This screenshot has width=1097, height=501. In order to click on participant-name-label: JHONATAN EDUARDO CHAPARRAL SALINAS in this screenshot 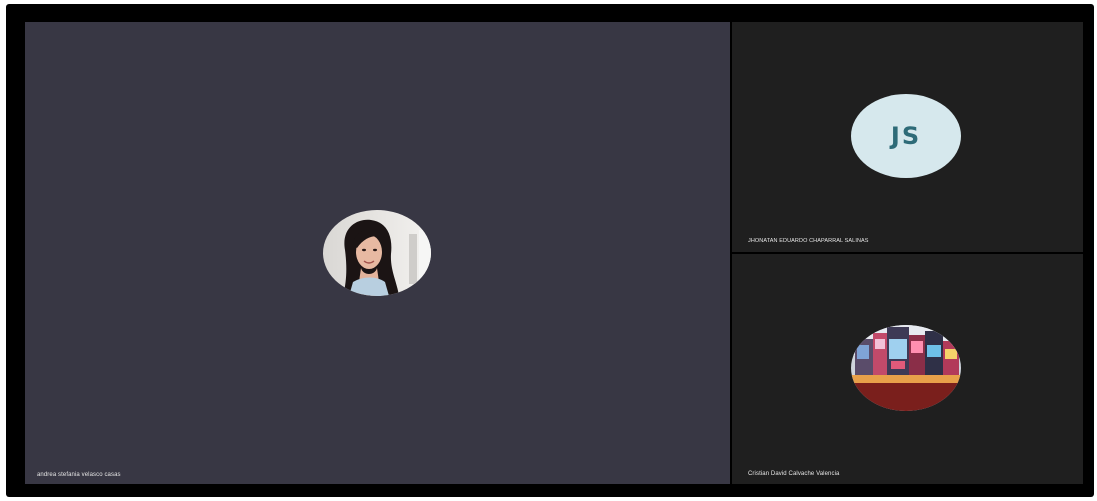, I will do `click(808, 241)`.